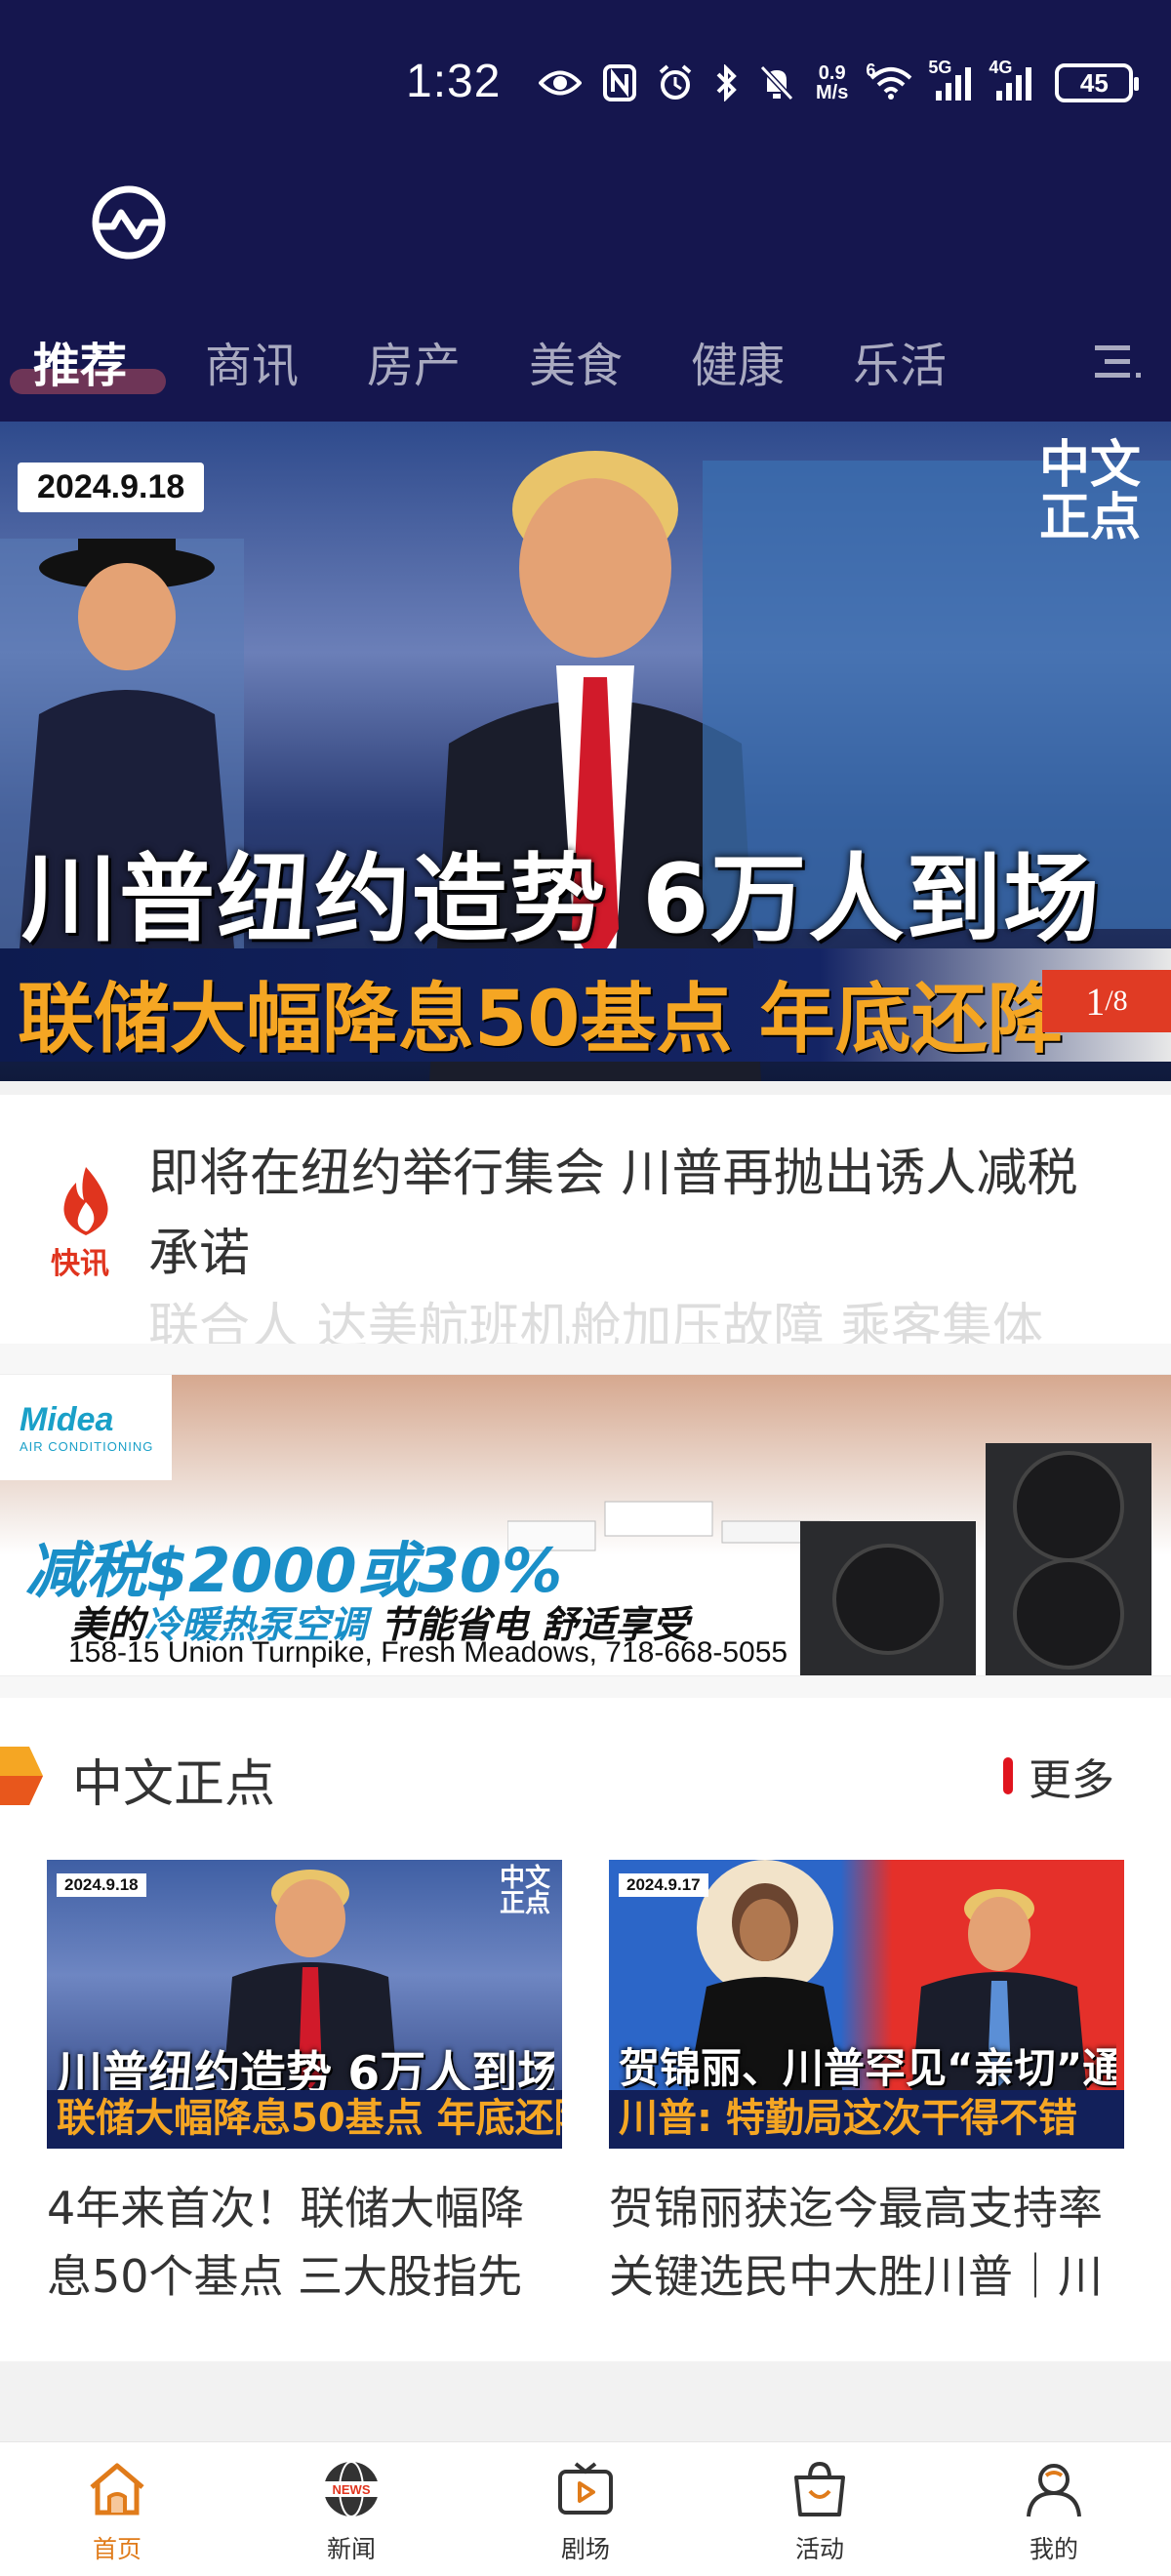  What do you see at coordinates (1071, 1780) in the screenshot?
I see `more-label: 更多` at bounding box center [1071, 1780].